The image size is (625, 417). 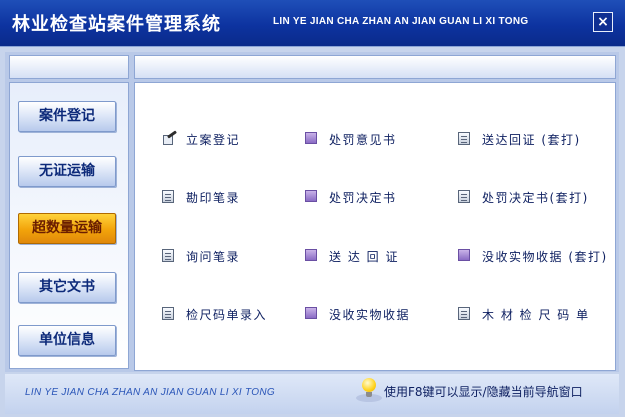 I want to click on menu-item-penalty-decision: 处罚决定书, so click(x=351, y=197).